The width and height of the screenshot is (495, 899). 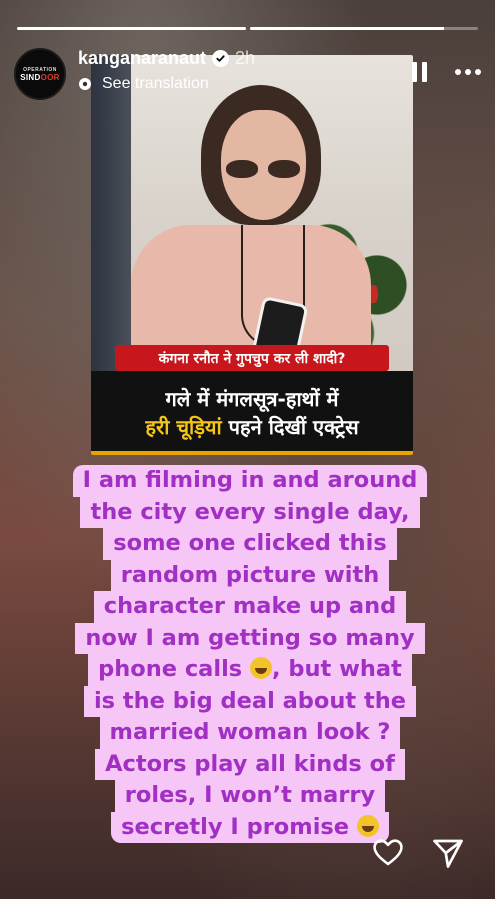 I want to click on post-time: 2h, so click(x=245, y=58).